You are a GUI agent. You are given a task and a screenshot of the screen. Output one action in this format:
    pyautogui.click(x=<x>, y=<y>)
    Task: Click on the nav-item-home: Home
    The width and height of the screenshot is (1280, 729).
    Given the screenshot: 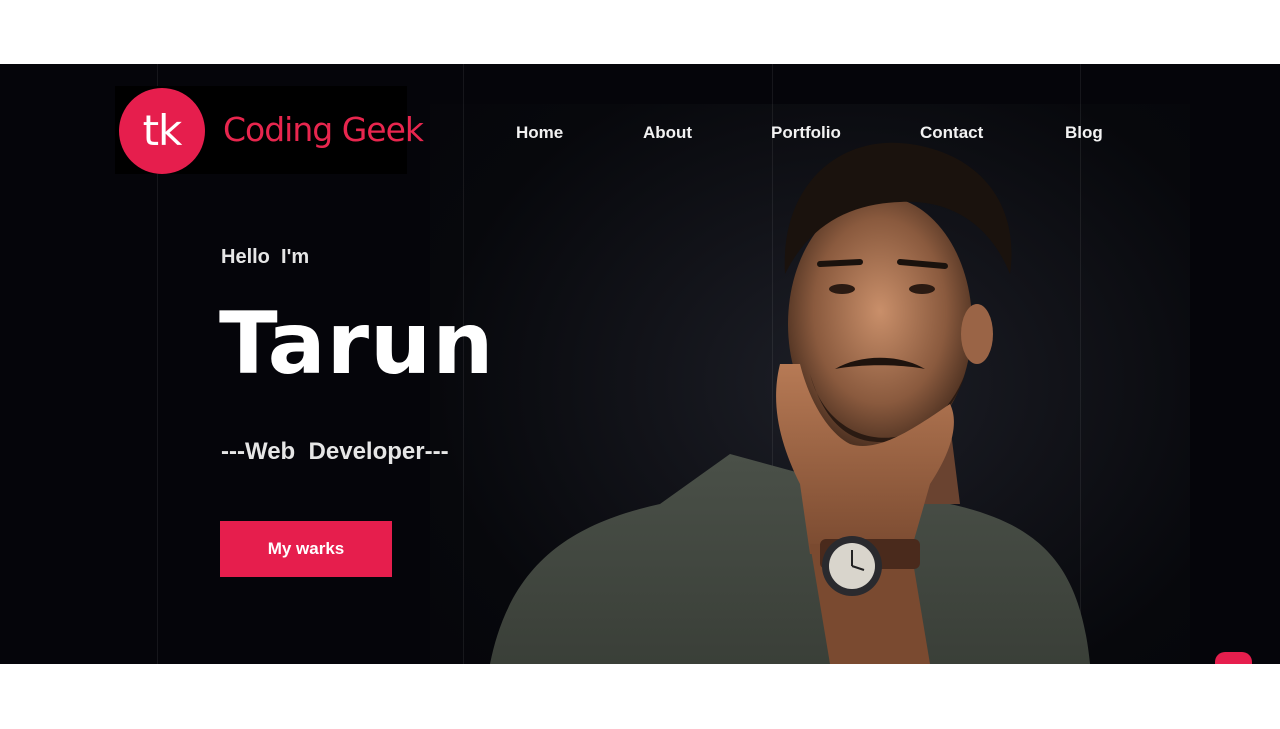 What is the action you would take?
    pyautogui.click(x=539, y=133)
    